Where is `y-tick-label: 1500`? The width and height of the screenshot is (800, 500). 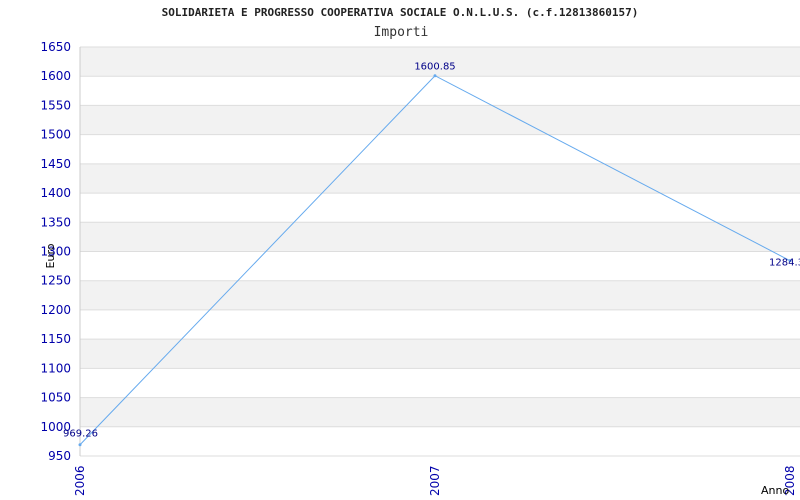 y-tick-label: 1500 is located at coordinates (55, 135).